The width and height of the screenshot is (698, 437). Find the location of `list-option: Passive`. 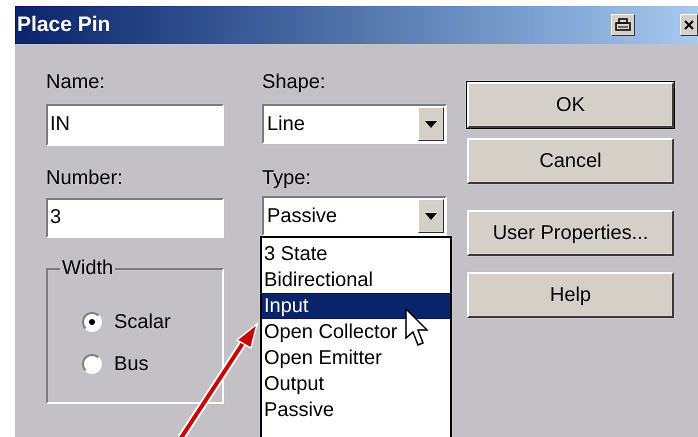

list-option: Passive is located at coordinates (356, 410).